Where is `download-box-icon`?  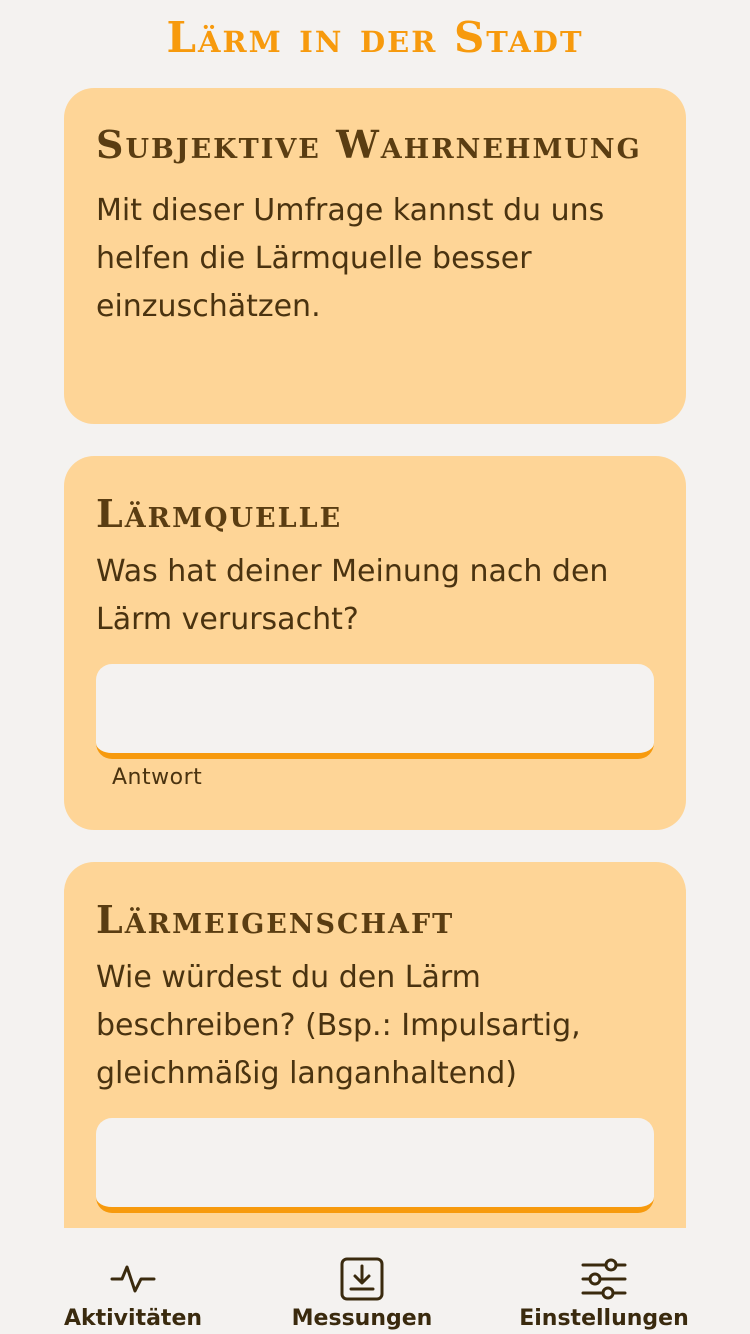 download-box-icon is located at coordinates (362, 1279).